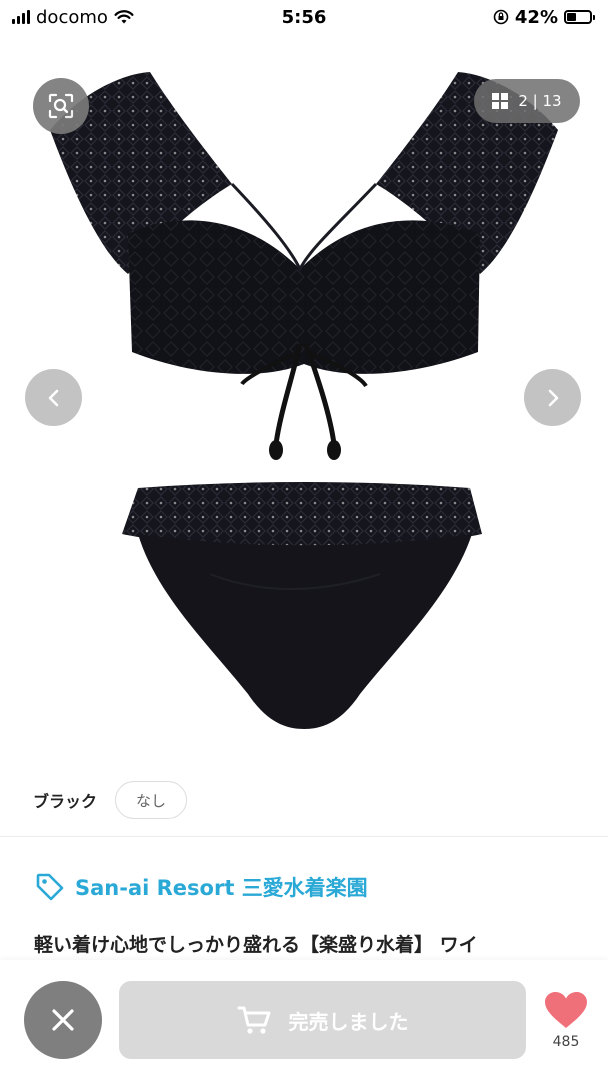  Describe the element at coordinates (124, 17) in the screenshot. I see `wifi-icon` at that location.